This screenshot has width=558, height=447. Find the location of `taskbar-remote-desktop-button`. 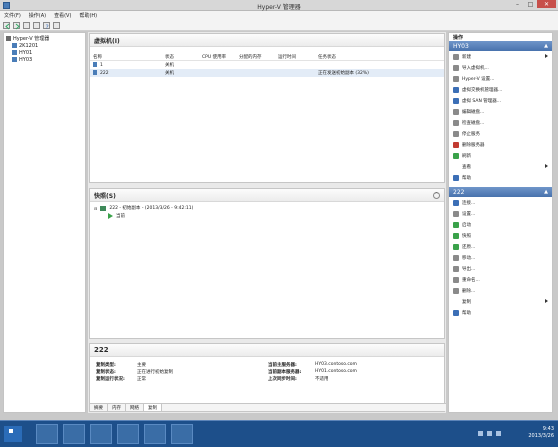

taskbar-remote-desktop-button is located at coordinates (155, 434).